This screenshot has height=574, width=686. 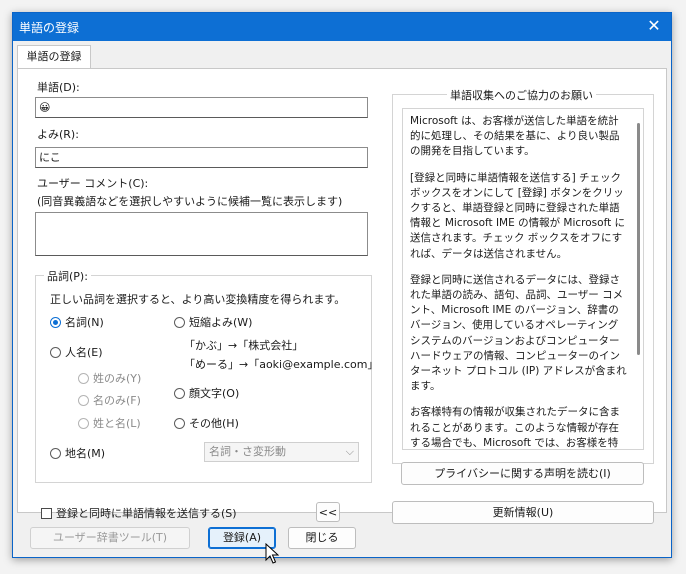 What do you see at coordinates (93, 183) in the screenshot?
I see `comment-label: ユーザー コメント(C):` at bounding box center [93, 183].